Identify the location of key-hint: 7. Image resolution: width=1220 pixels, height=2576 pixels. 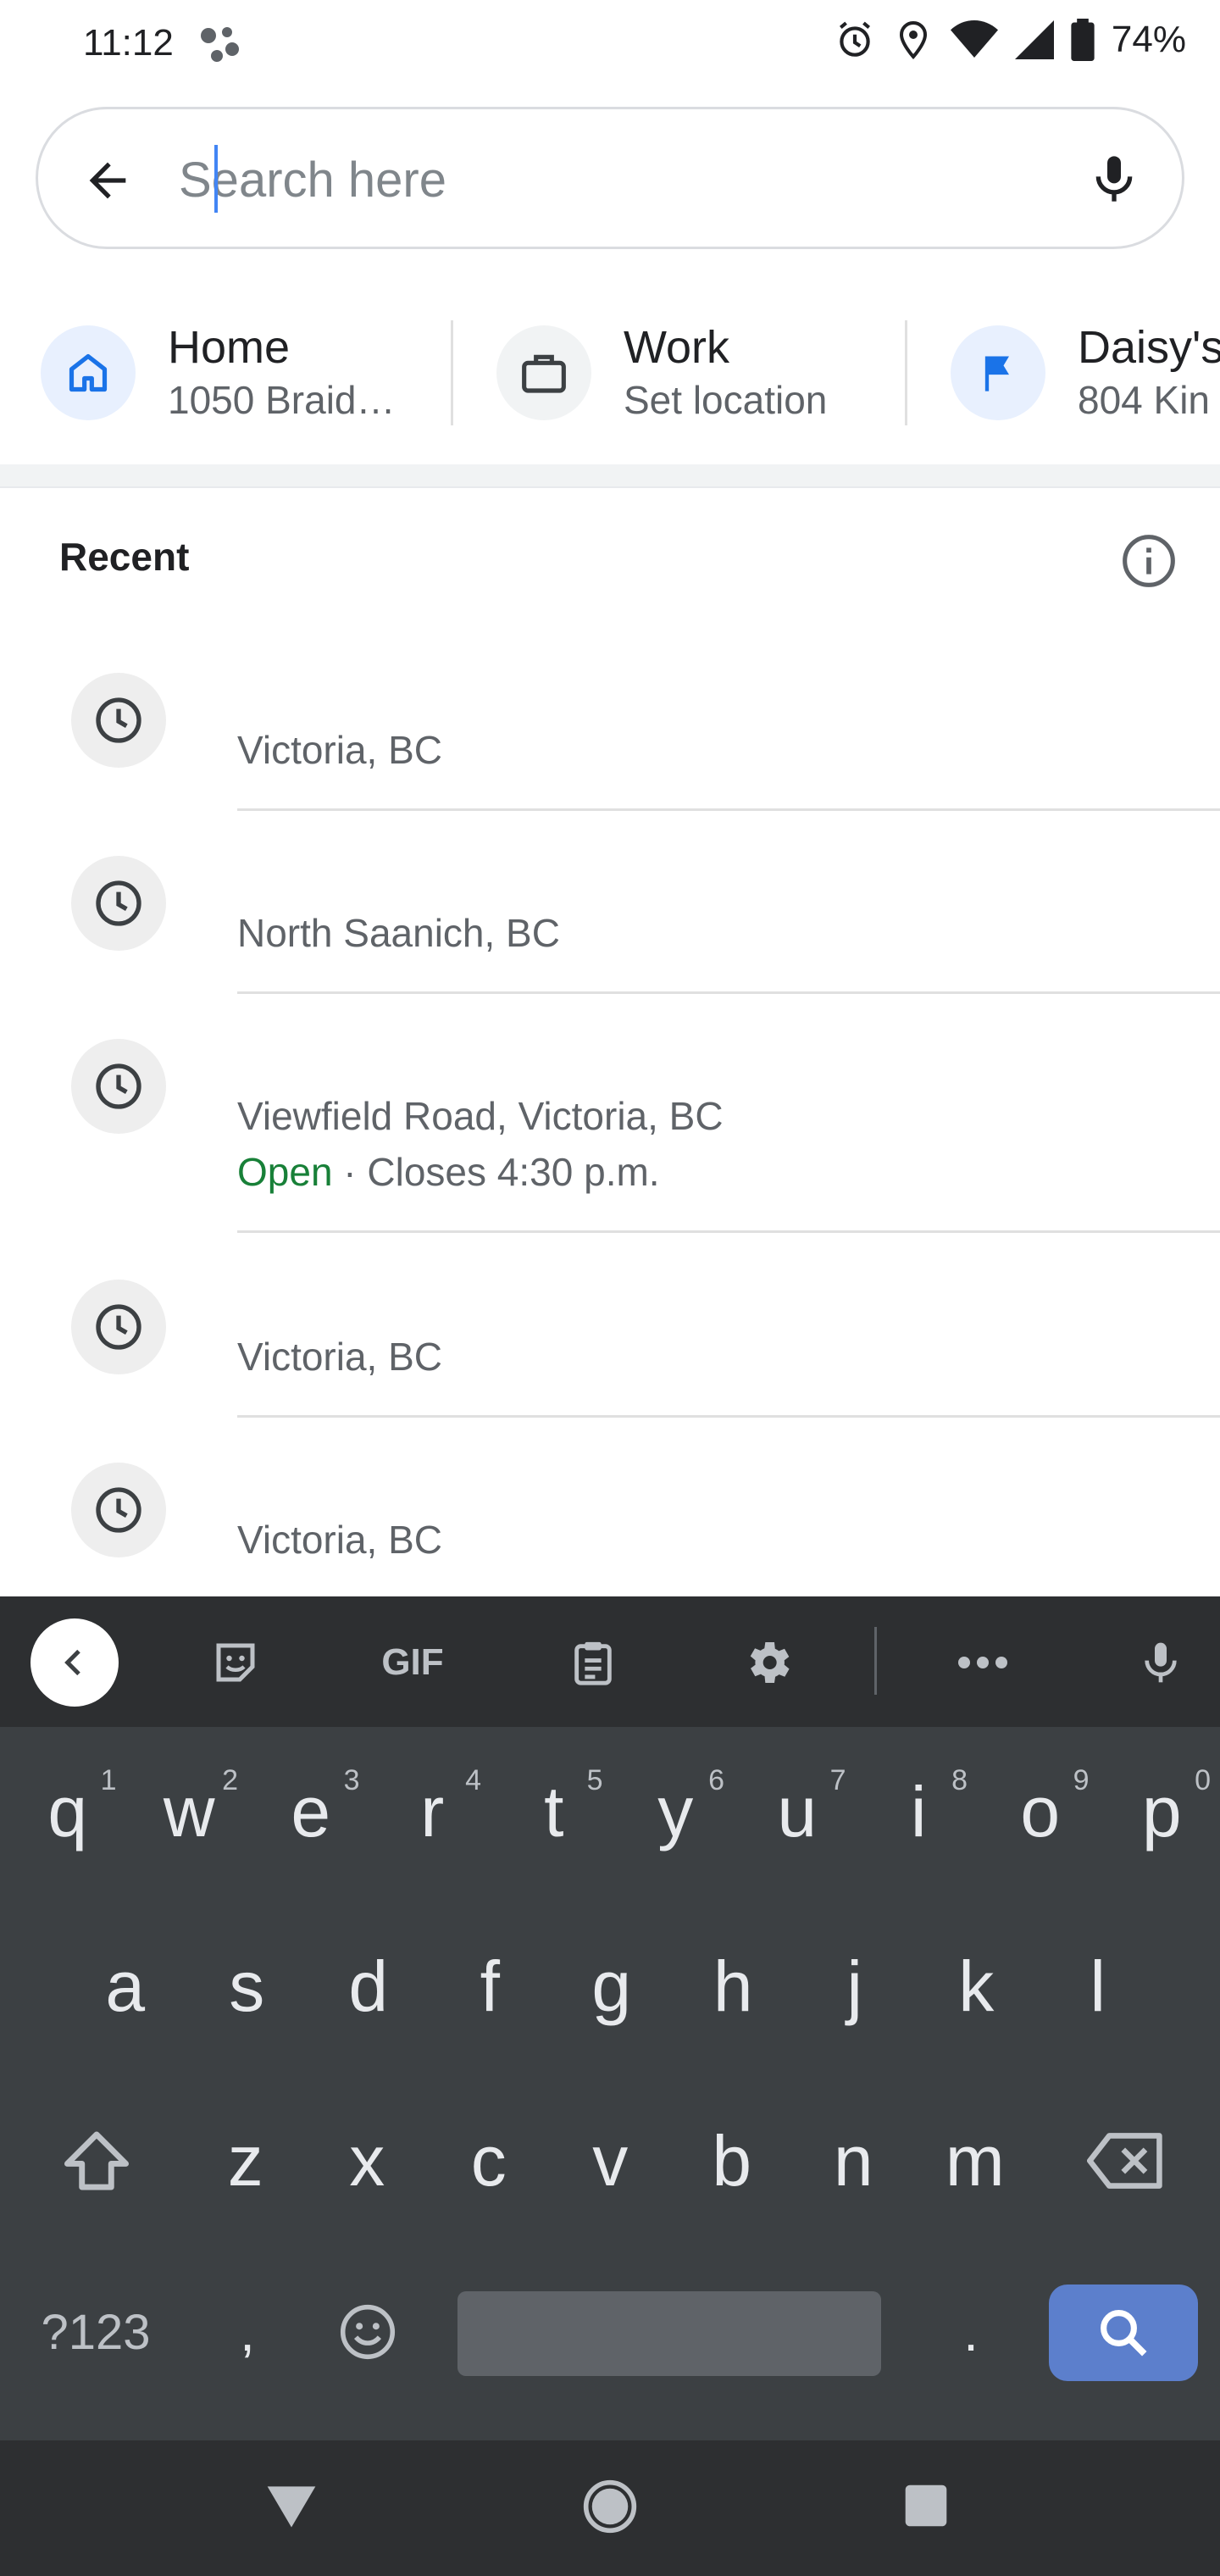
(837, 1780).